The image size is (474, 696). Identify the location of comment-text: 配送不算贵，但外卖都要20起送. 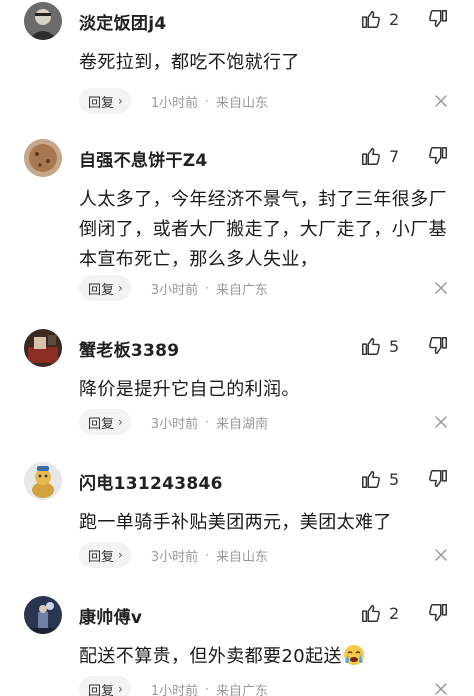
(269, 657).